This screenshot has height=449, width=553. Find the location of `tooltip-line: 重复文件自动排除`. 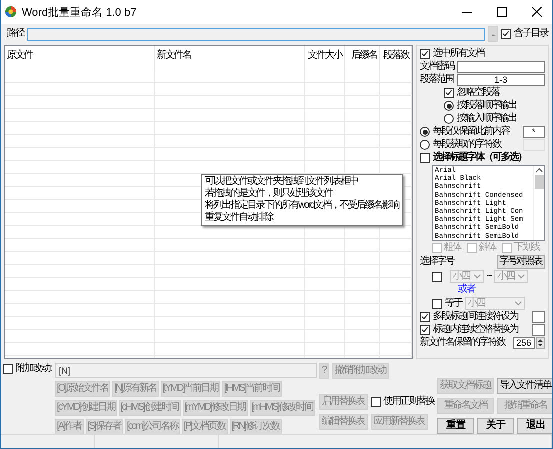

tooltip-line: 重复文件自动排除 is located at coordinates (239, 218).